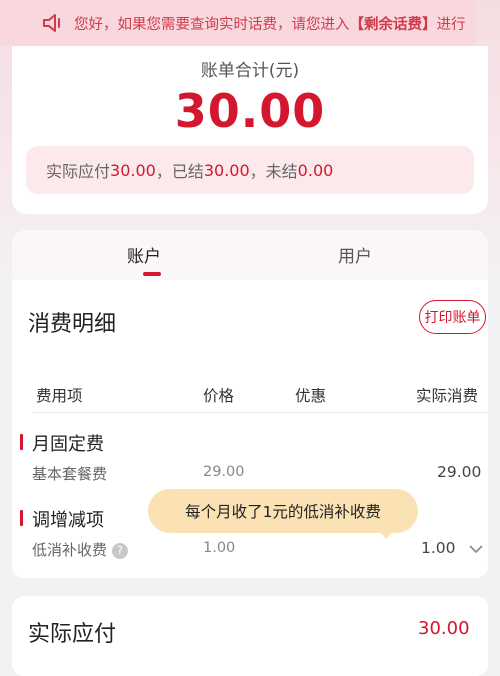  What do you see at coordinates (250, 395) in the screenshot?
I see `table-header: 费用项 价格 优惠 实际消费` at bounding box center [250, 395].